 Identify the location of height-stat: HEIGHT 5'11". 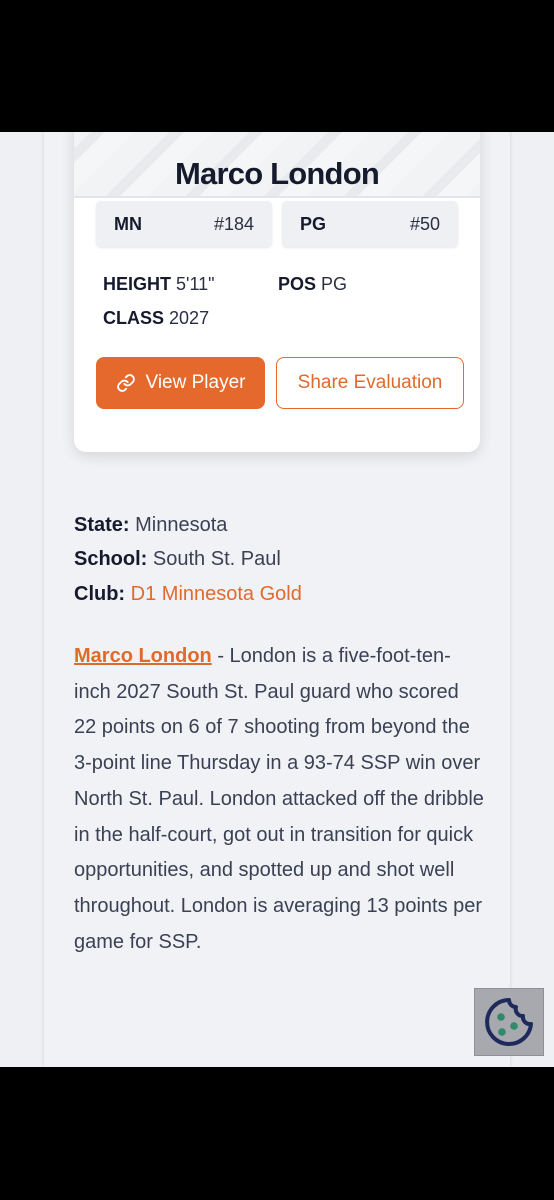
(159, 284).